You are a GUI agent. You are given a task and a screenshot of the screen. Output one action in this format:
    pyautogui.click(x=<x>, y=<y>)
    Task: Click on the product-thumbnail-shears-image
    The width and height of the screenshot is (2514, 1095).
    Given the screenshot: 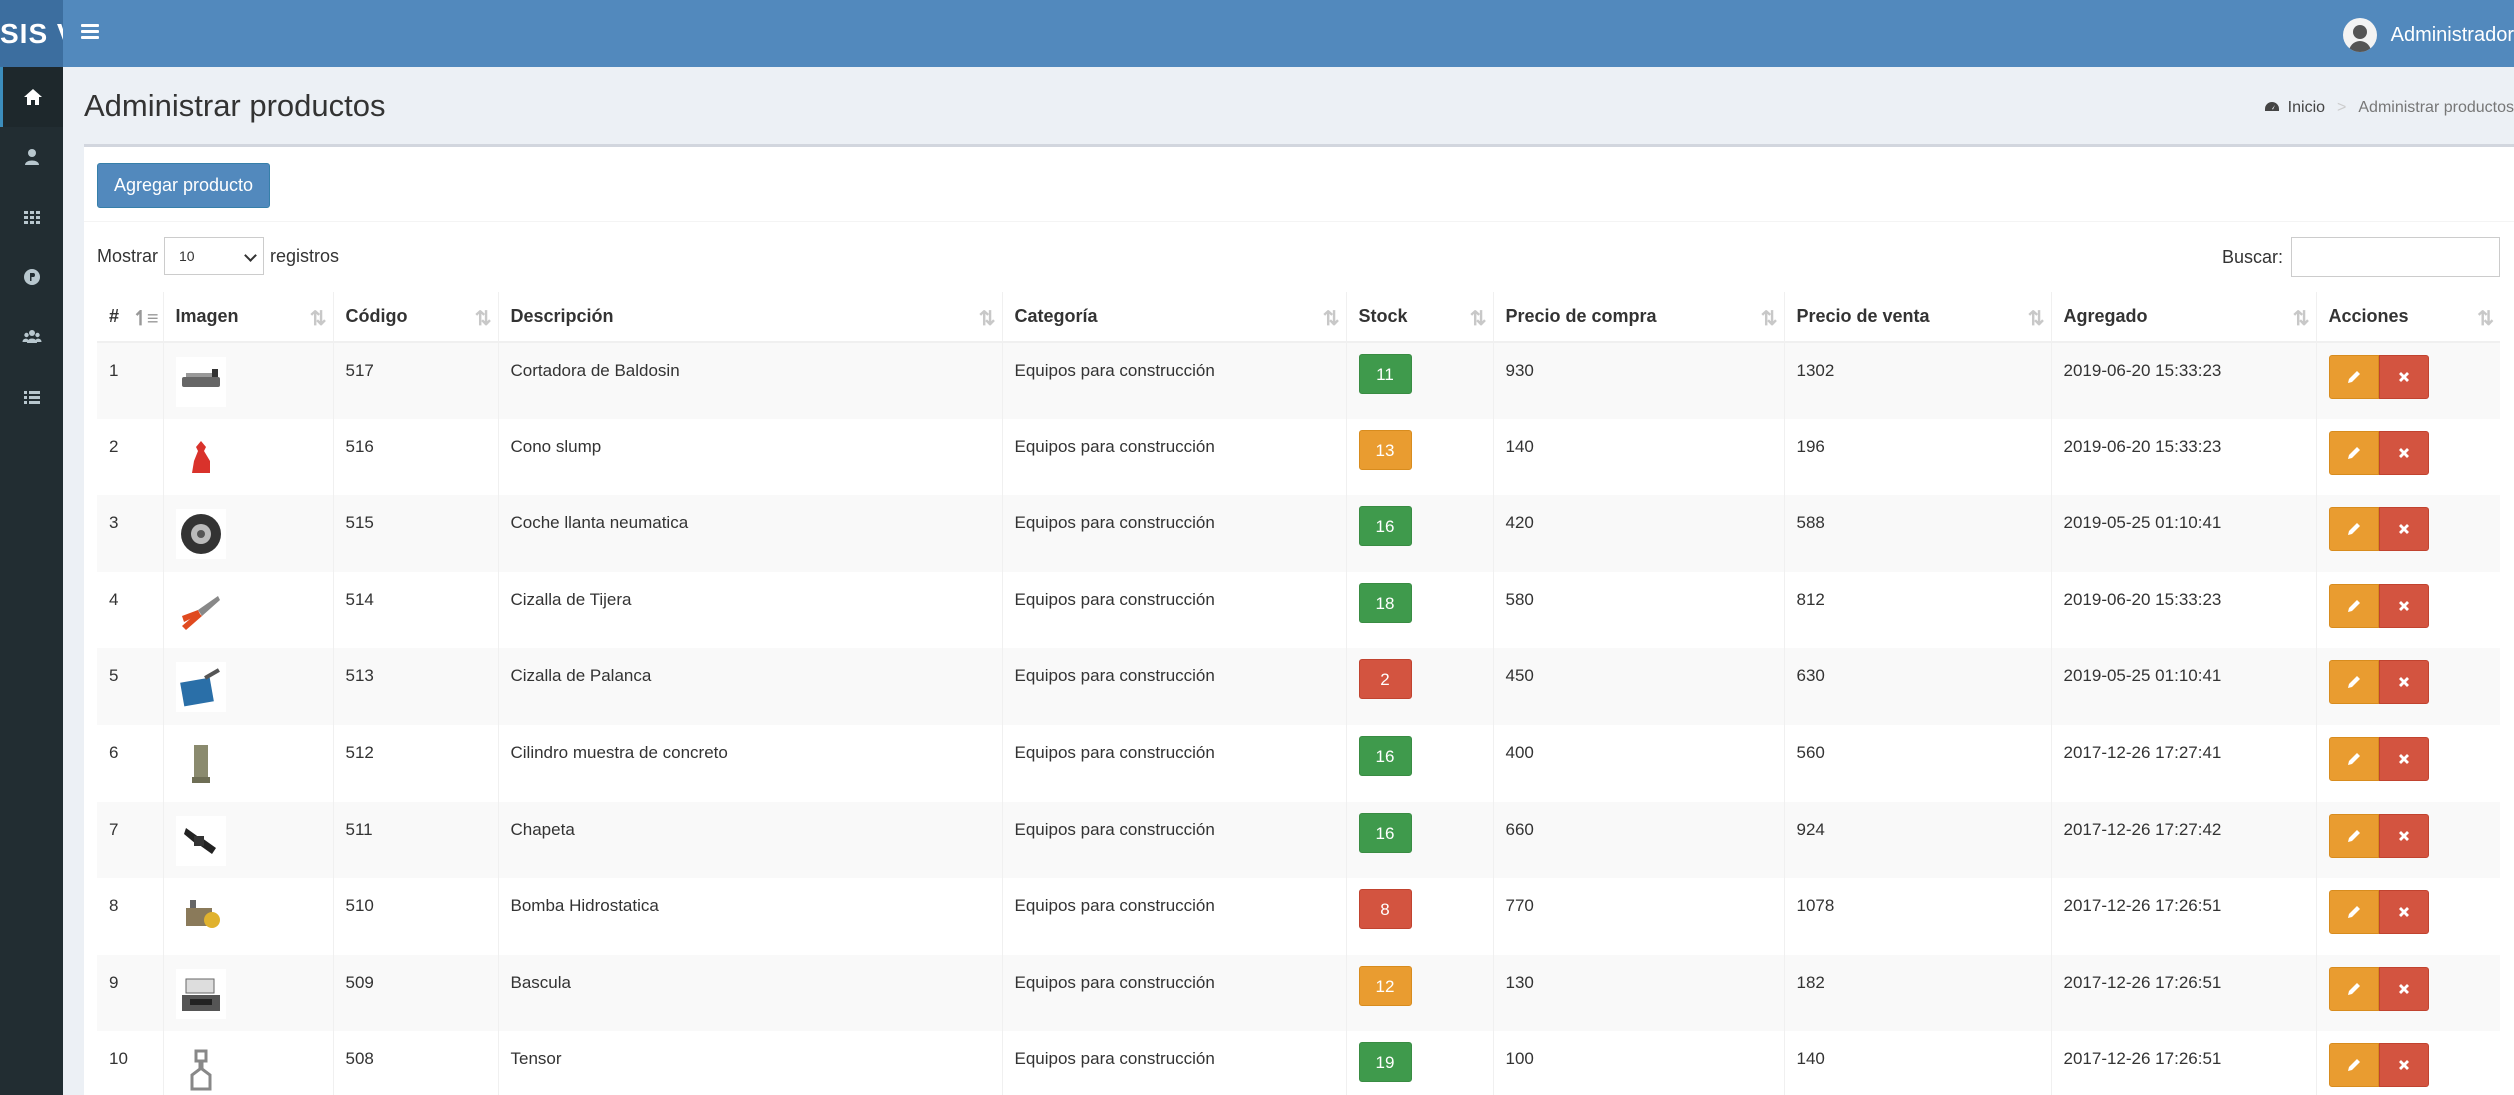 What is the action you would take?
    pyautogui.click(x=200, y=610)
    